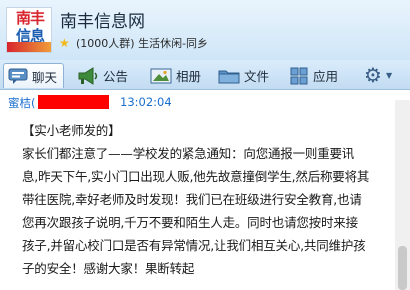 The image size is (410, 290). What do you see at coordinates (189, 76) in the screenshot?
I see `tab-label: 相册` at bounding box center [189, 76].